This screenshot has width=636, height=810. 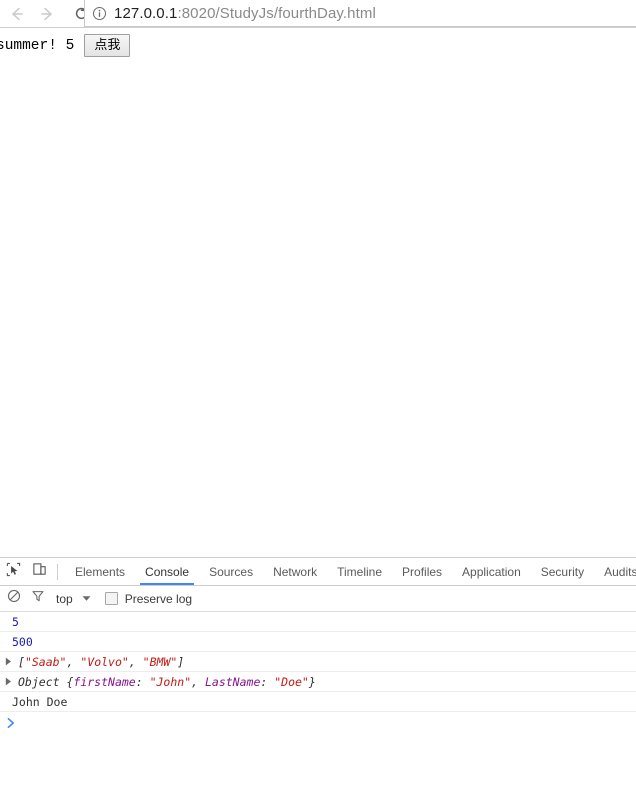 What do you see at coordinates (64, 598) in the screenshot?
I see `execution-context-label: top` at bounding box center [64, 598].